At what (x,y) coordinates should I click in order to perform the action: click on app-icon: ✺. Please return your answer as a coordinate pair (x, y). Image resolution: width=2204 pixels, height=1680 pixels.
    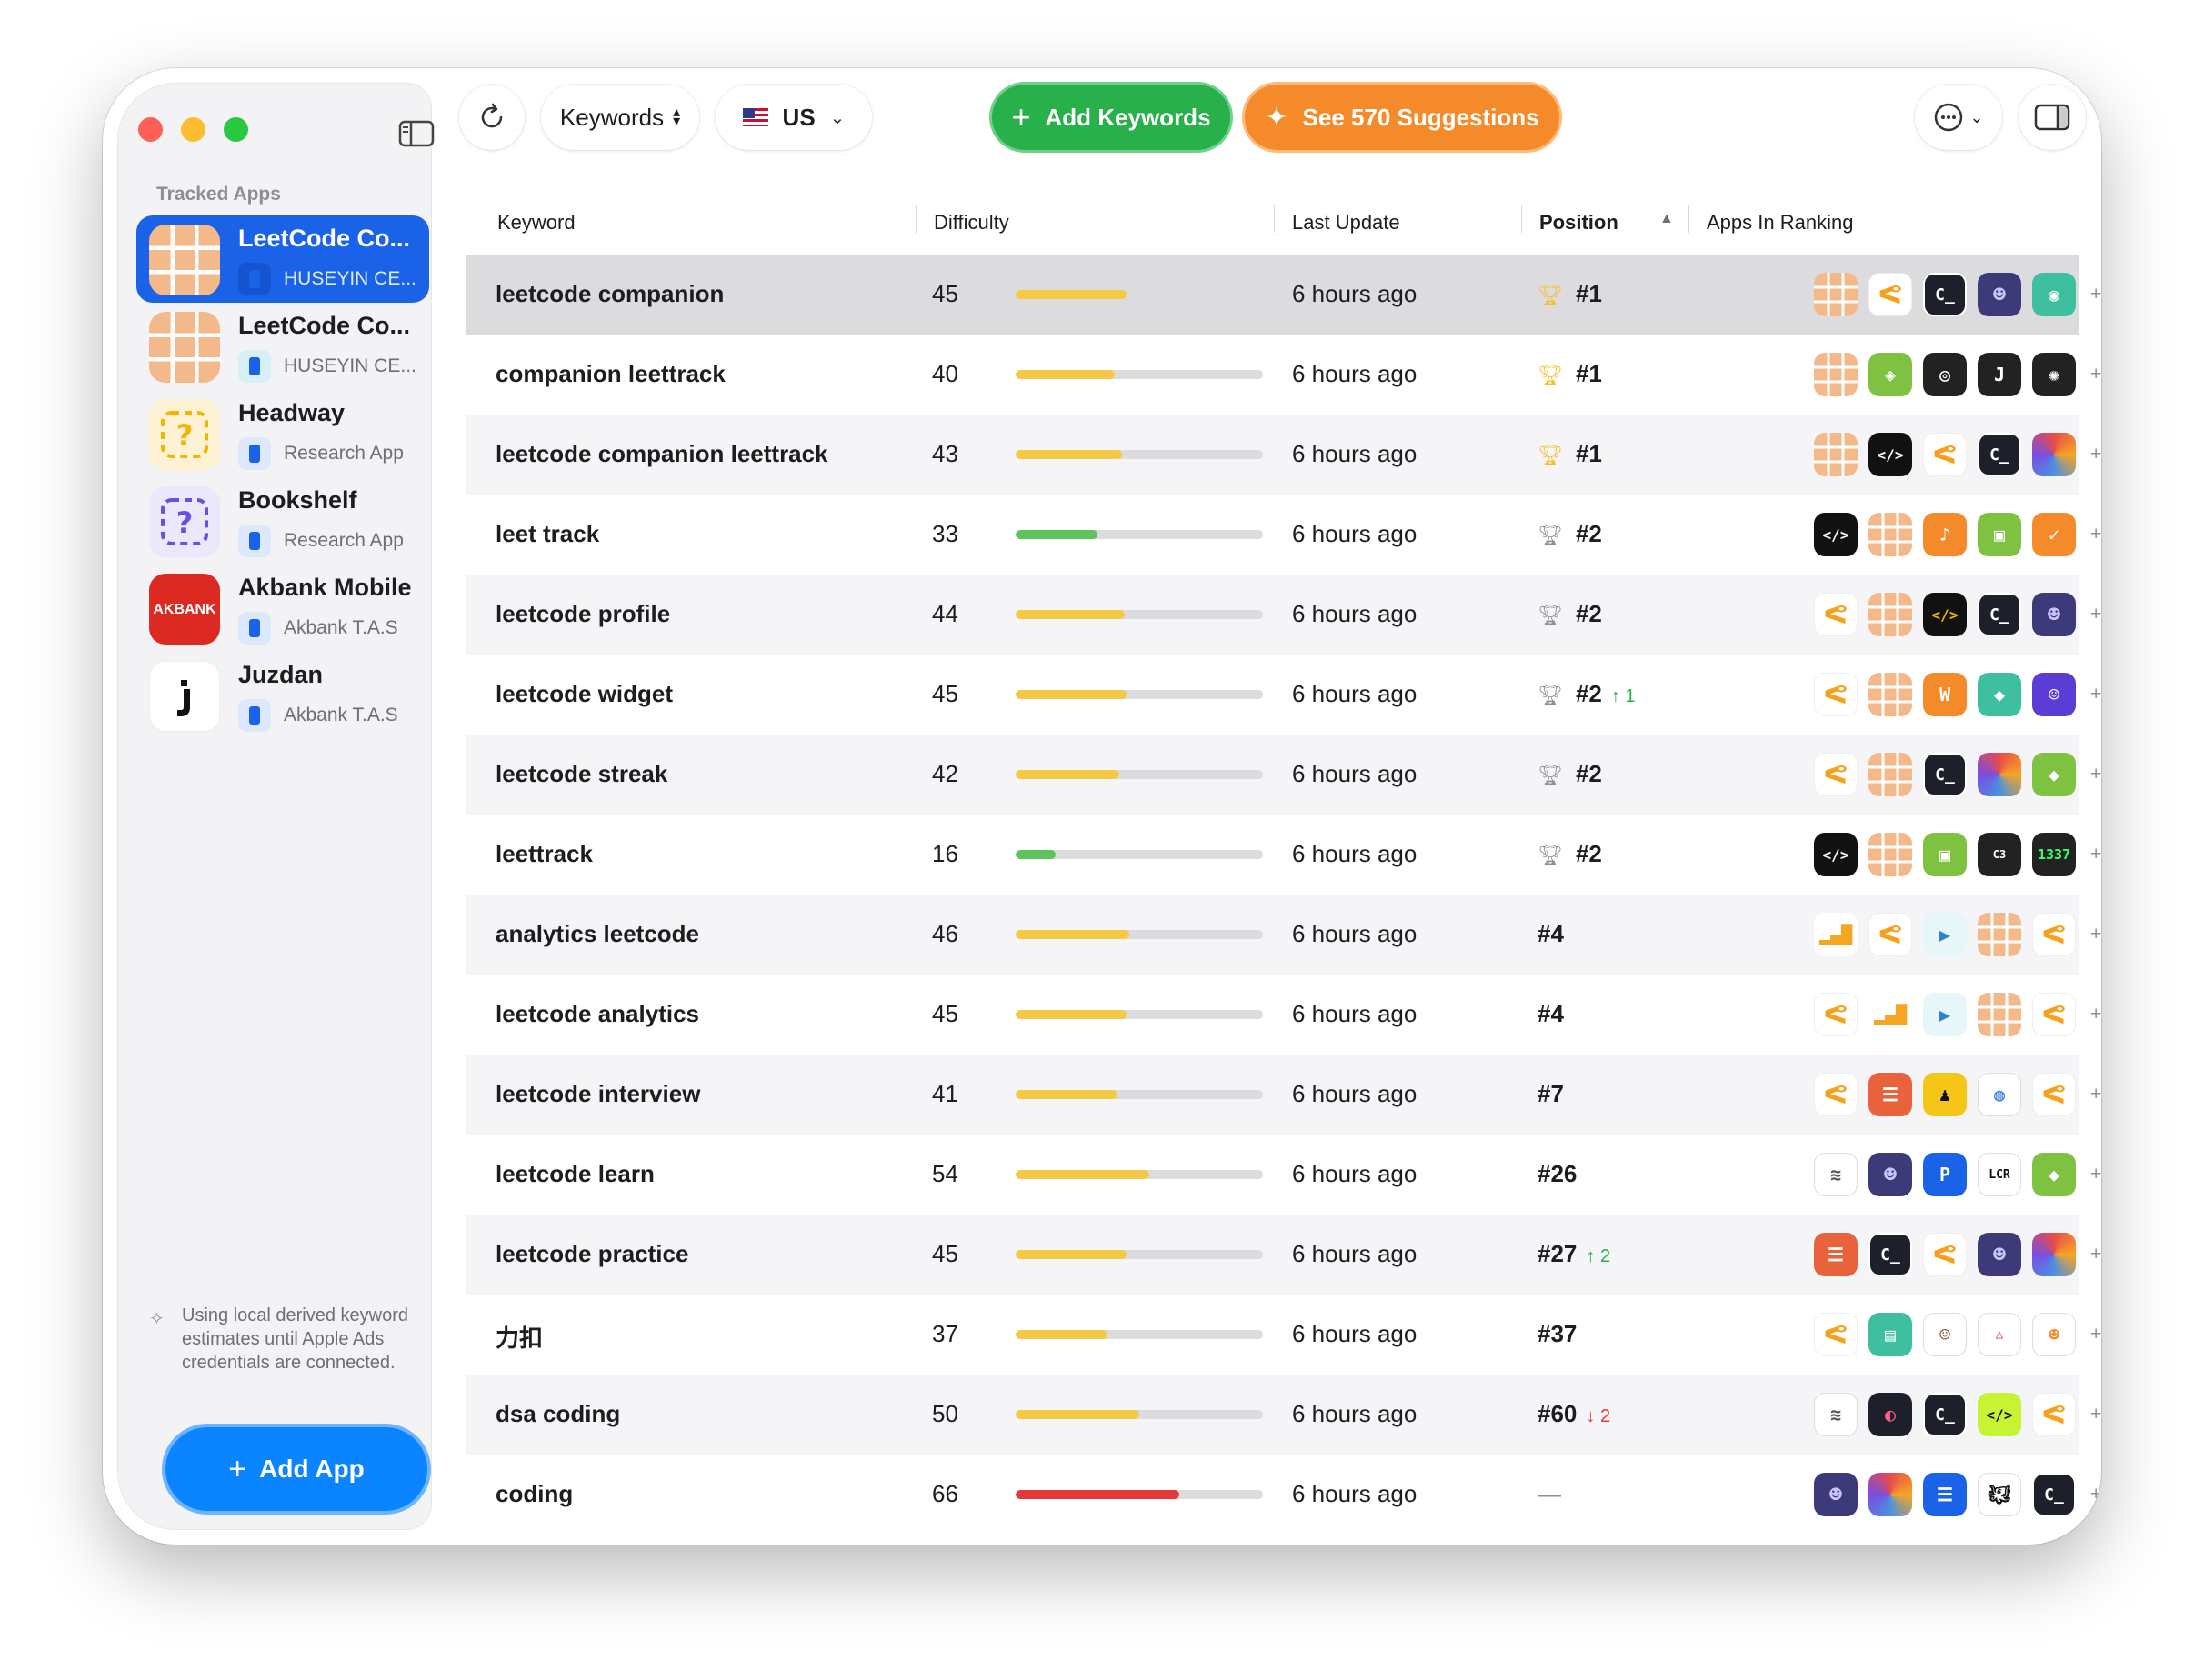
    Looking at the image, I should click on (2054, 375).